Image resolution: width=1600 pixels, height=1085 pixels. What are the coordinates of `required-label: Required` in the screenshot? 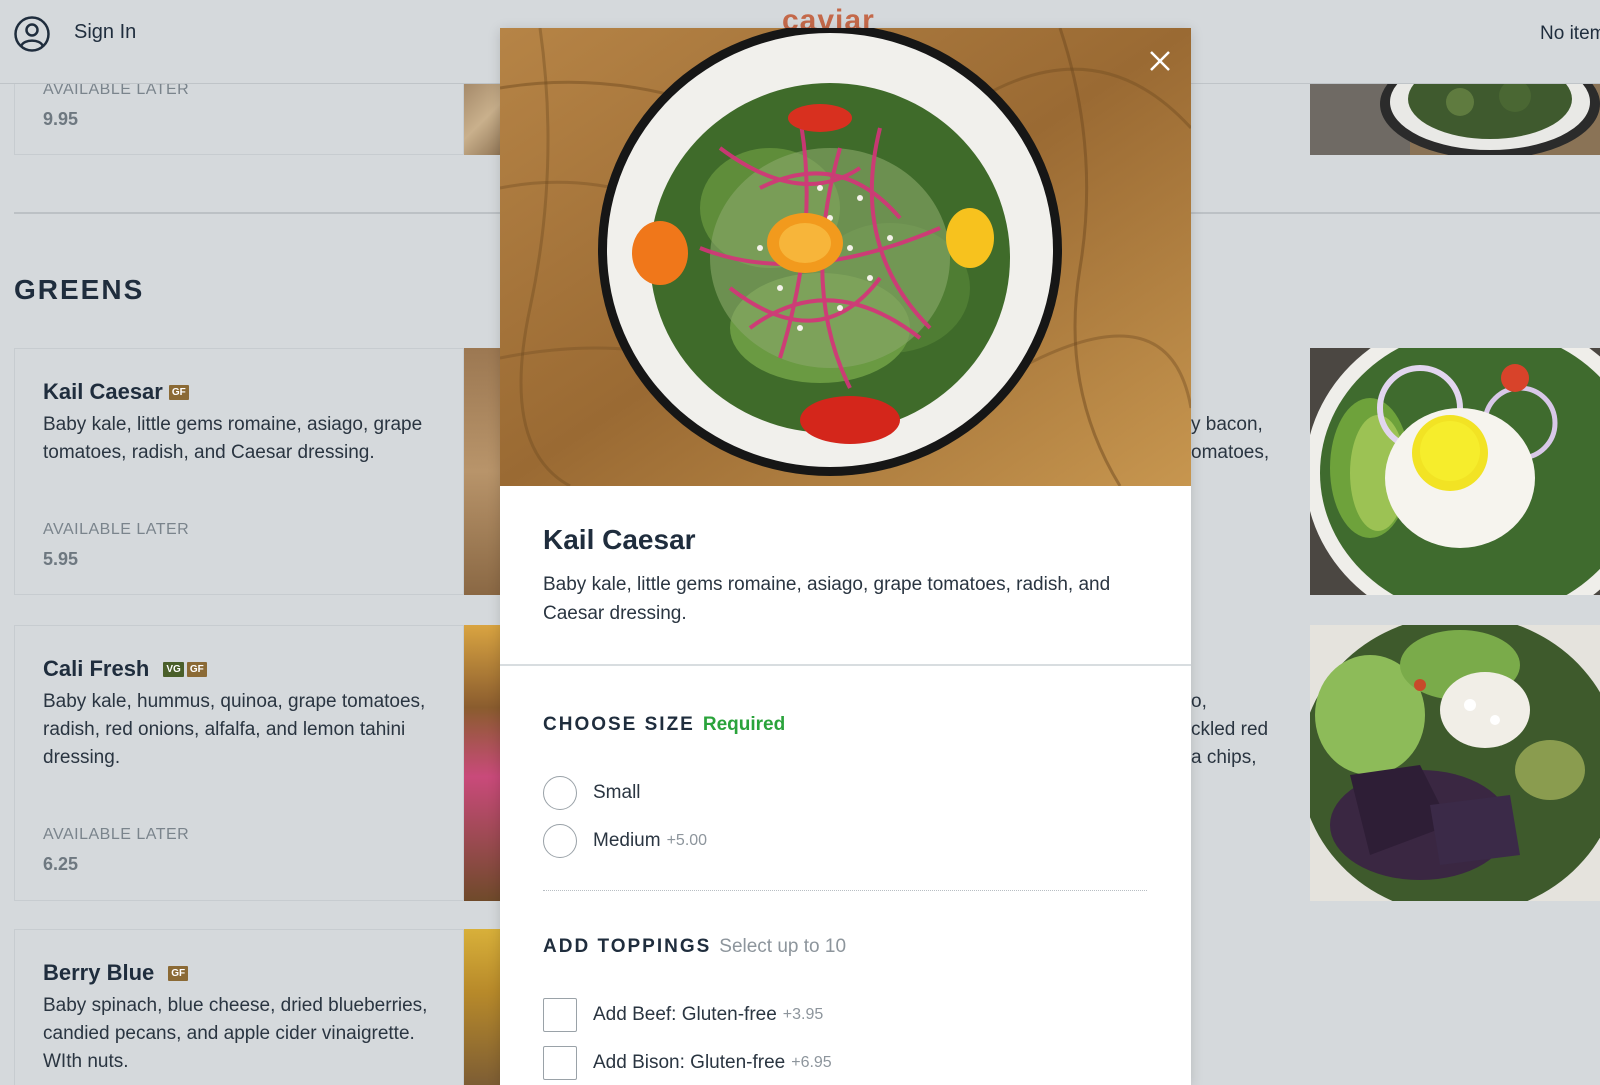 It's located at (744, 724).